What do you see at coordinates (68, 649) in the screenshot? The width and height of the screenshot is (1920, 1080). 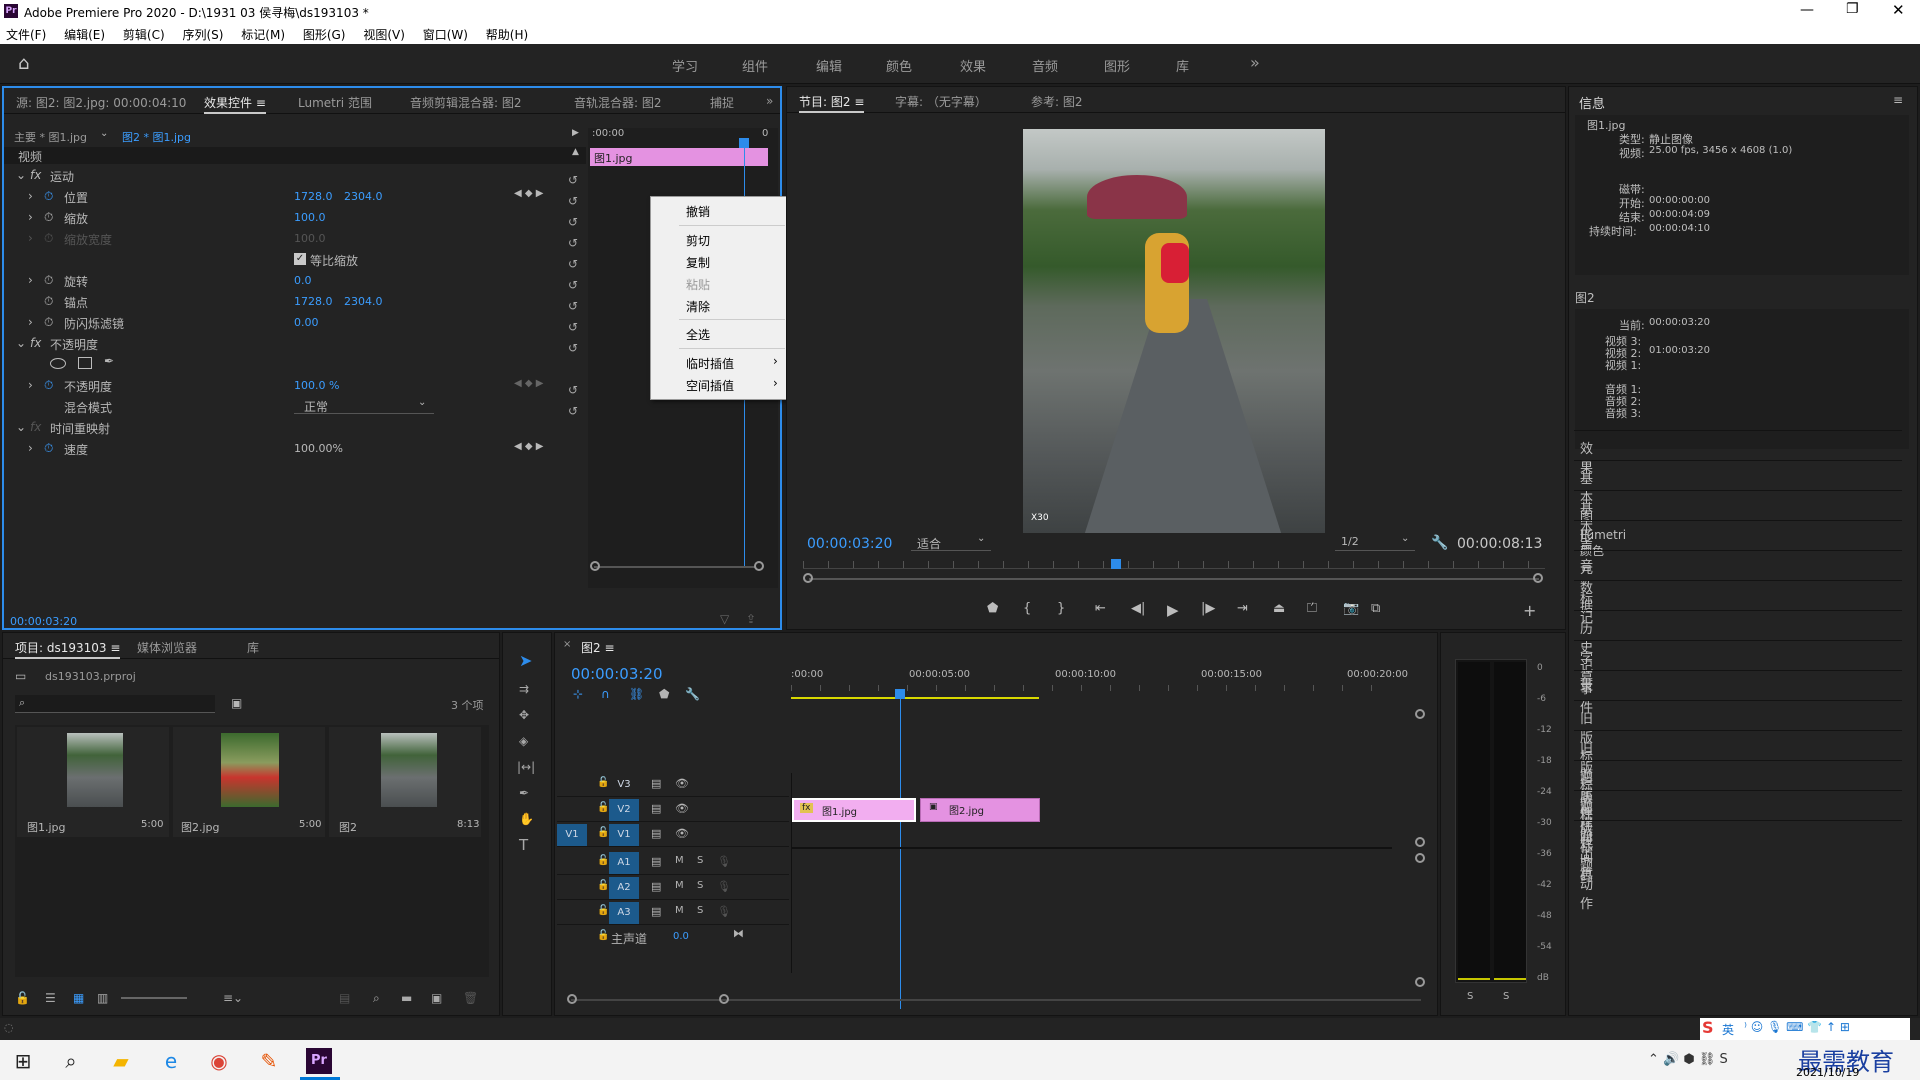 I see `tab-project: 项目: ds193103 ≡` at bounding box center [68, 649].